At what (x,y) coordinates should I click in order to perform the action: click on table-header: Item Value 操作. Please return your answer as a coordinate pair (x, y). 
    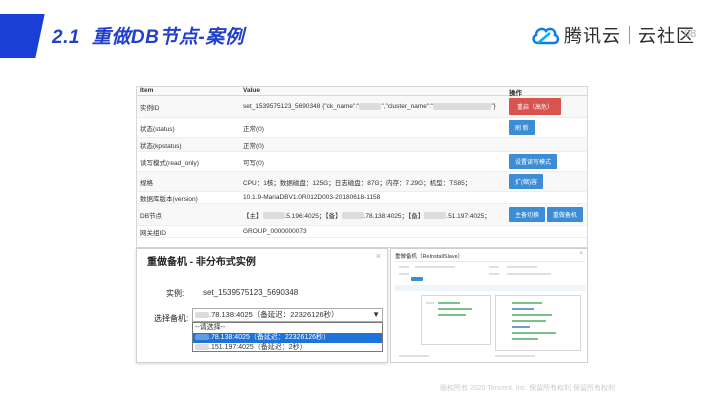
    Looking at the image, I should click on (362, 92).